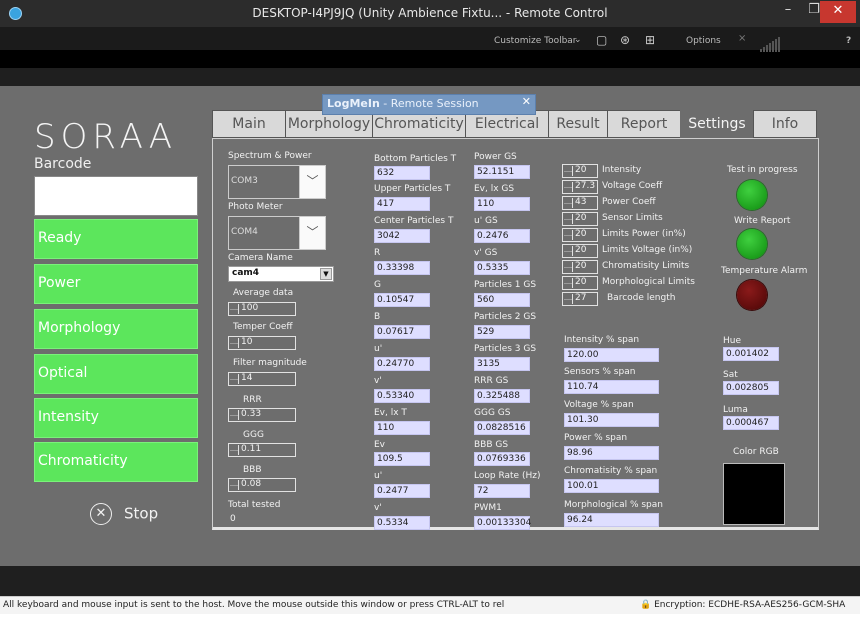  What do you see at coordinates (262, 415) in the screenshot?
I see `rrr-stepper: 0.33` at bounding box center [262, 415].